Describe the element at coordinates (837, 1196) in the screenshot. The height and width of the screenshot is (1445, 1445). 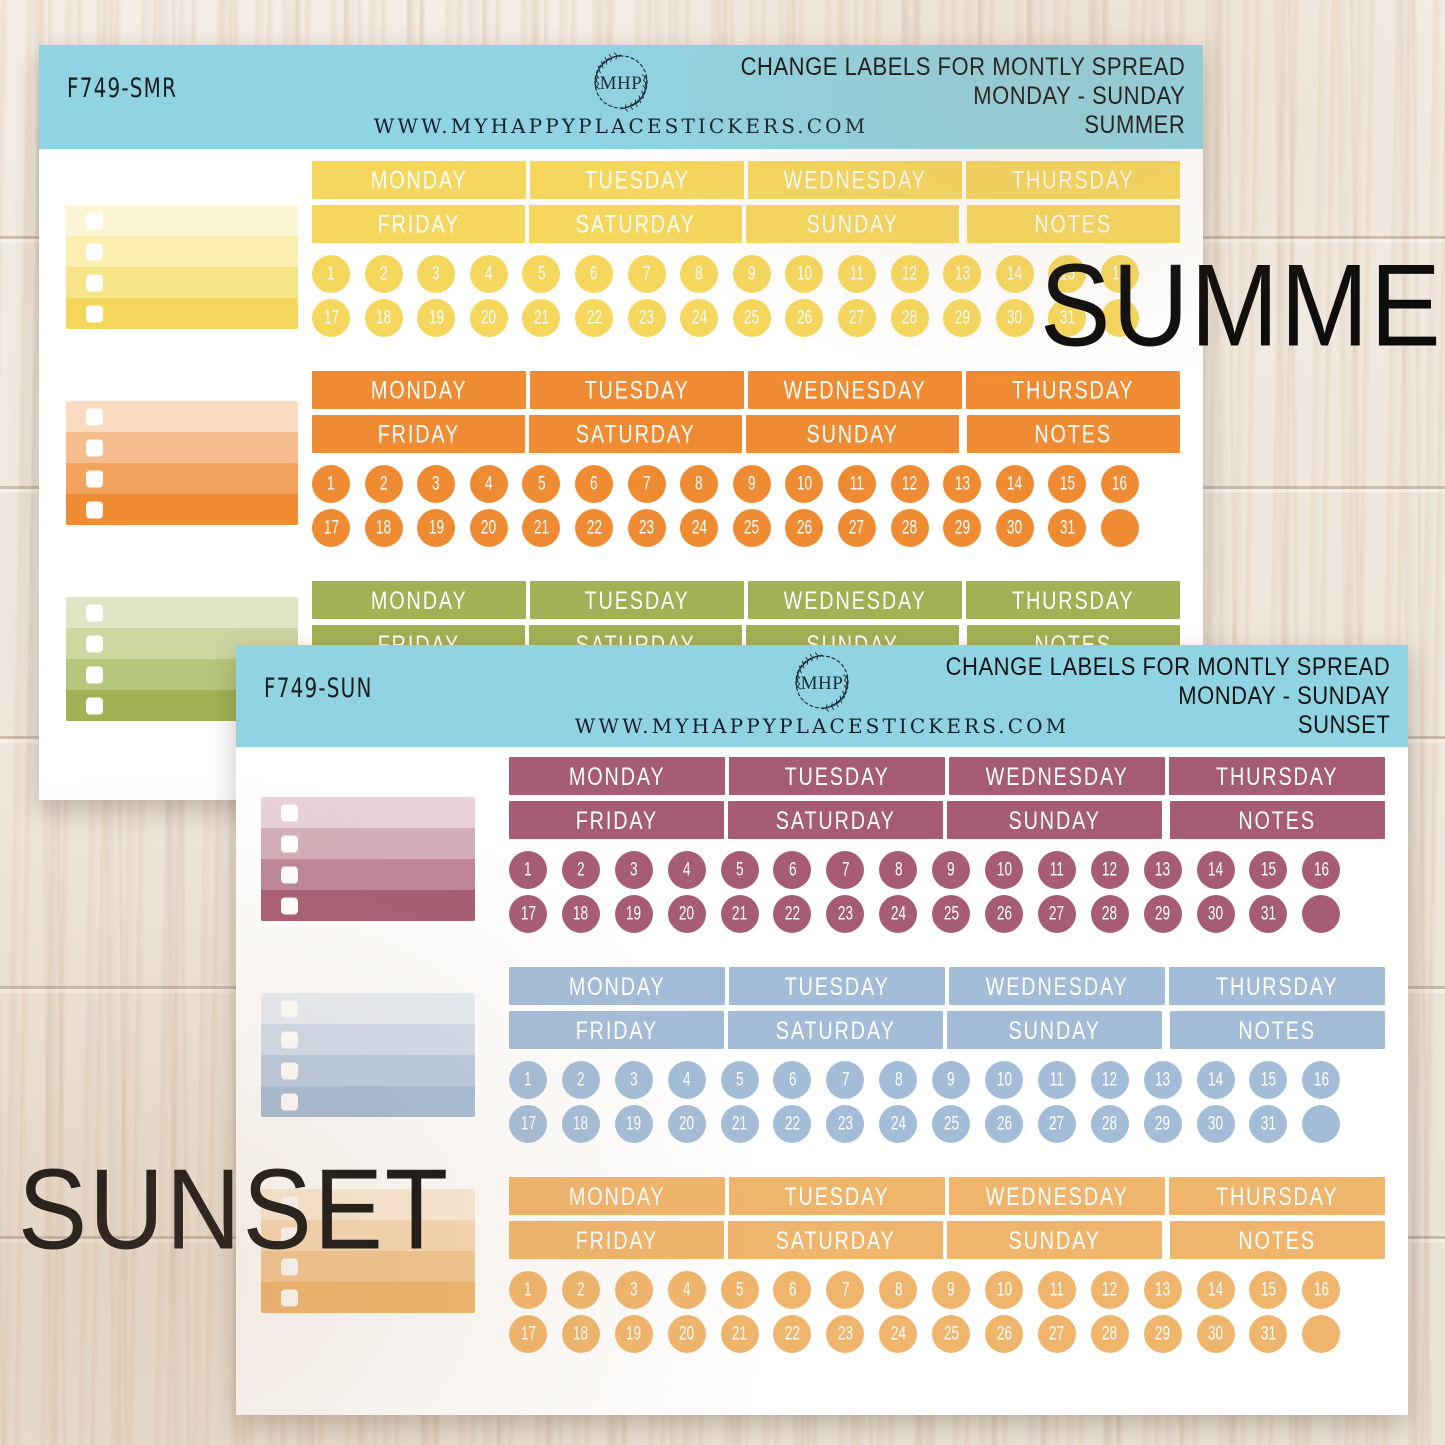
I see `day-label-tuesday: TUESDAY` at that location.